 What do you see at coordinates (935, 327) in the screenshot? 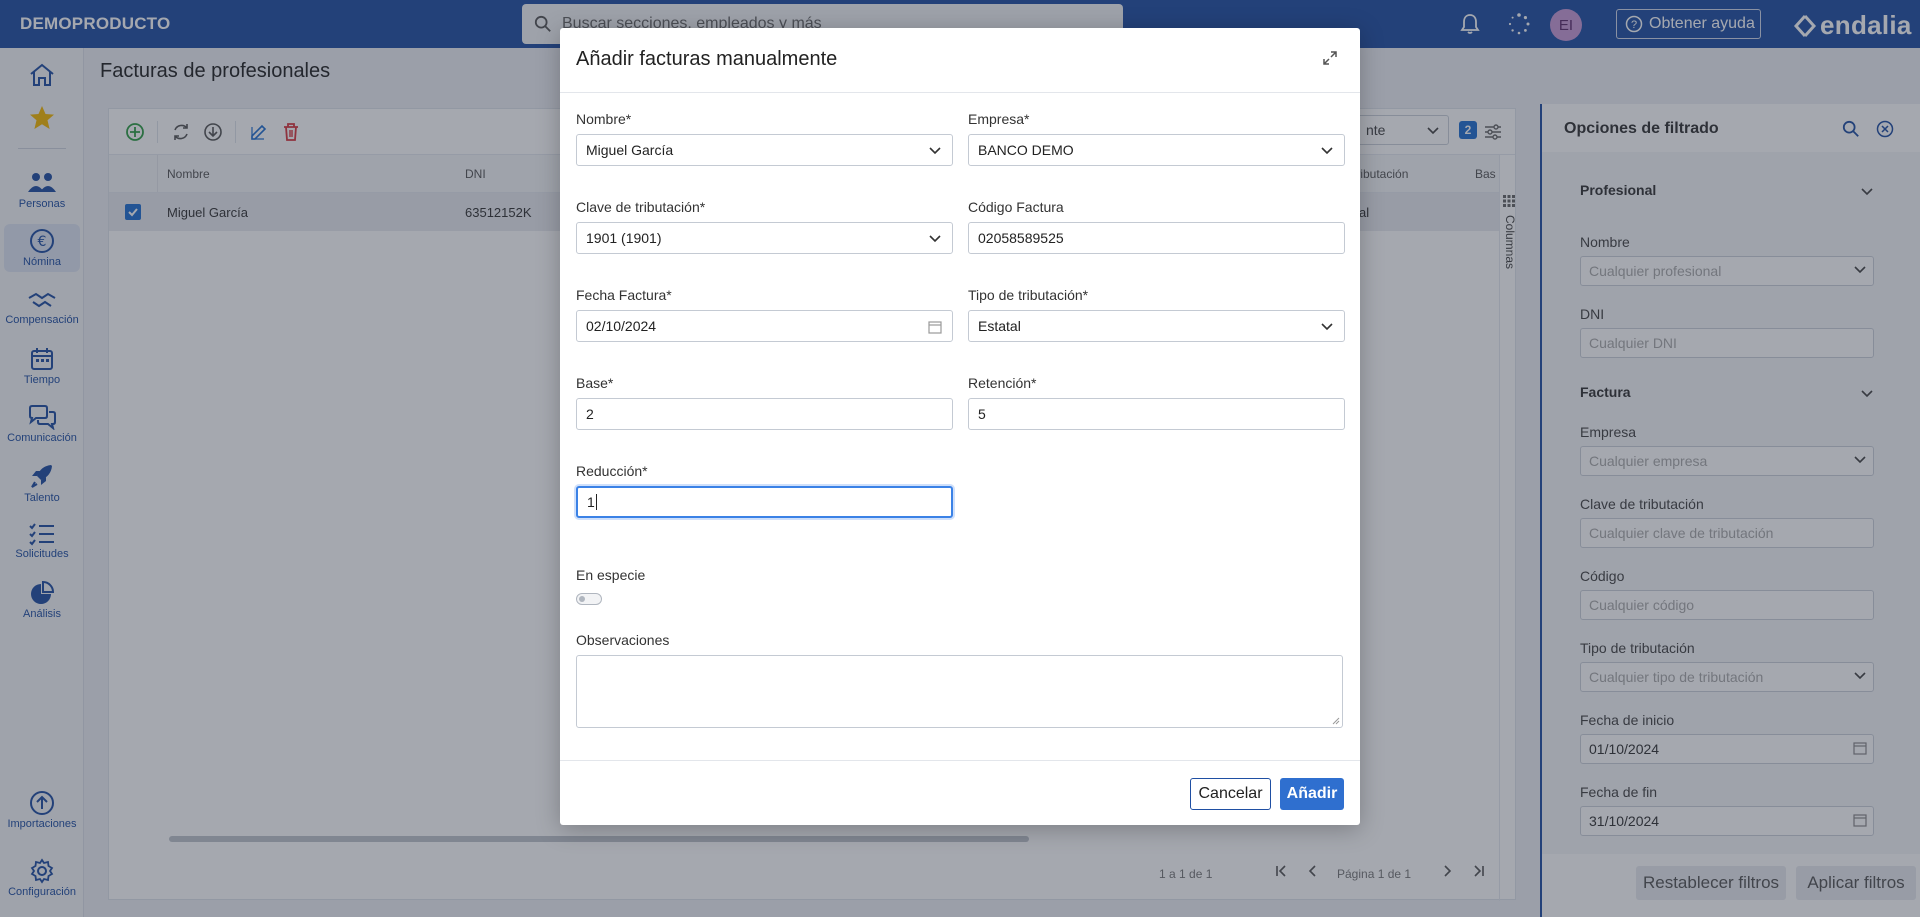
I see `calendar-icon` at bounding box center [935, 327].